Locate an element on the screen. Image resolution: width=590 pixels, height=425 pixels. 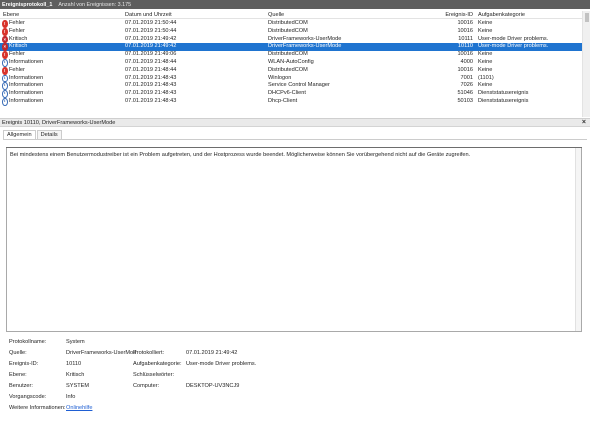
cell-source: Dhcp-Client is located at coordinates (283, 100).